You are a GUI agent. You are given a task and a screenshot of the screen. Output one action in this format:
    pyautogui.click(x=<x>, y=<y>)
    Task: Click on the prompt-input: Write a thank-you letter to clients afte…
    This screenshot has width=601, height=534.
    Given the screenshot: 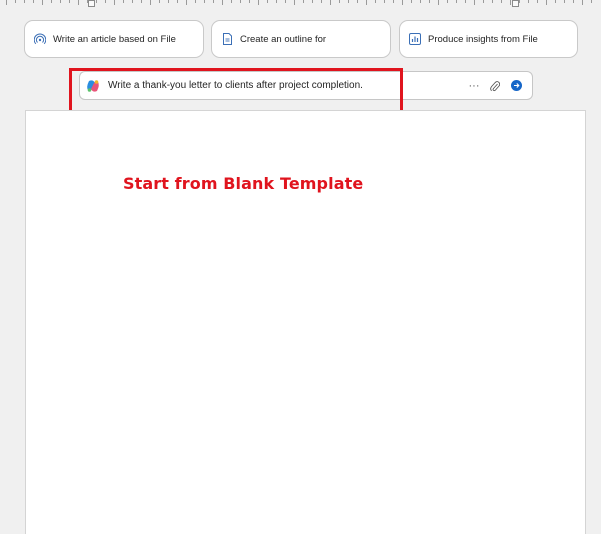 What is the action you would take?
    pyautogui.click(x=287, y=85)
    